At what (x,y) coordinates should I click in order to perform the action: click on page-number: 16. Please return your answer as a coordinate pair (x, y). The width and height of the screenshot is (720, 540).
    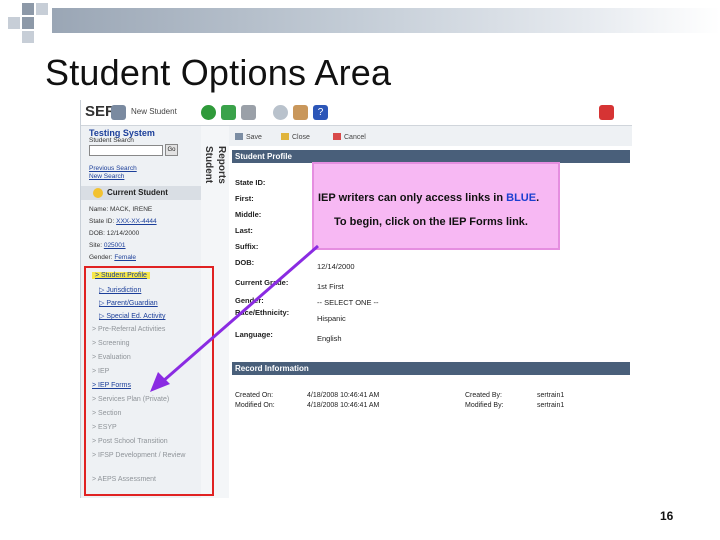
    Looking at the image, I should click on (667, 516).